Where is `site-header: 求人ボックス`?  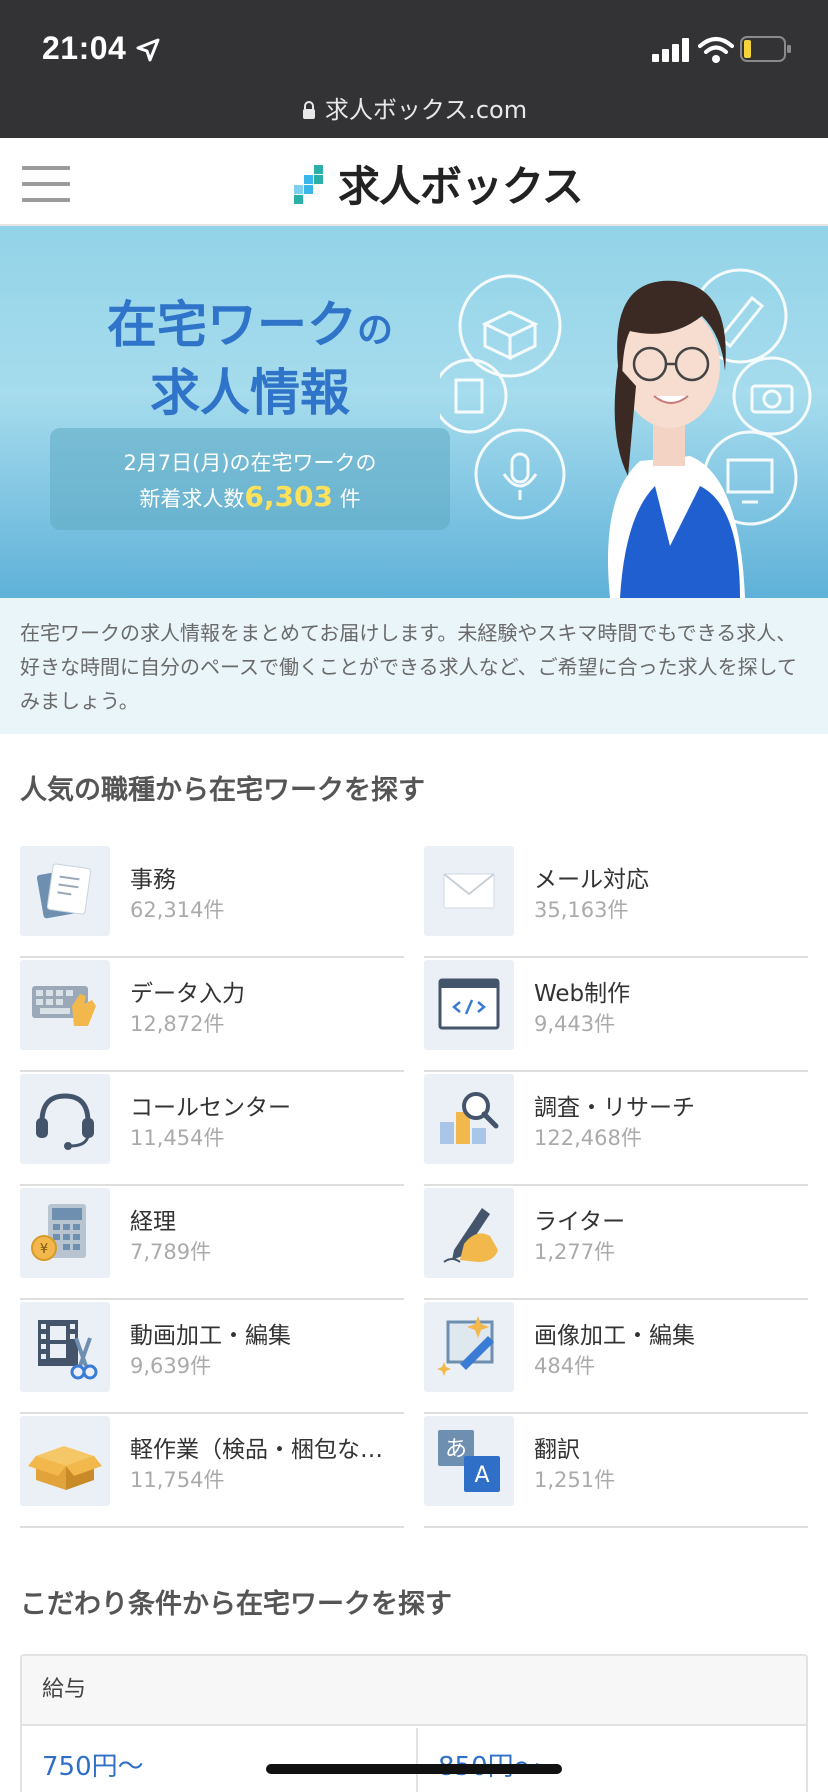
site-header: 求人ボックス is located at coordinates (414, 182).